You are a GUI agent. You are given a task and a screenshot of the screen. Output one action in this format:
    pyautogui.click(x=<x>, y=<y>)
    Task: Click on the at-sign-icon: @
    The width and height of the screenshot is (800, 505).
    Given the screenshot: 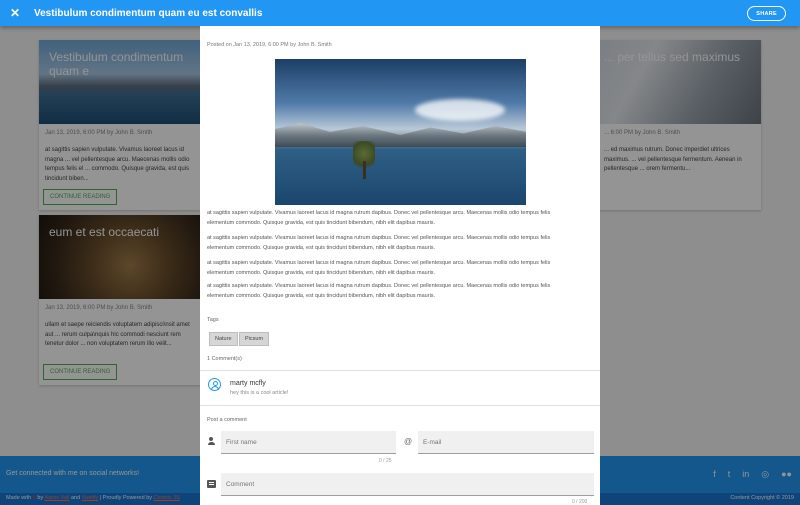 What is the action you would take?
    pyautogui.click(x=408, y=441)
    